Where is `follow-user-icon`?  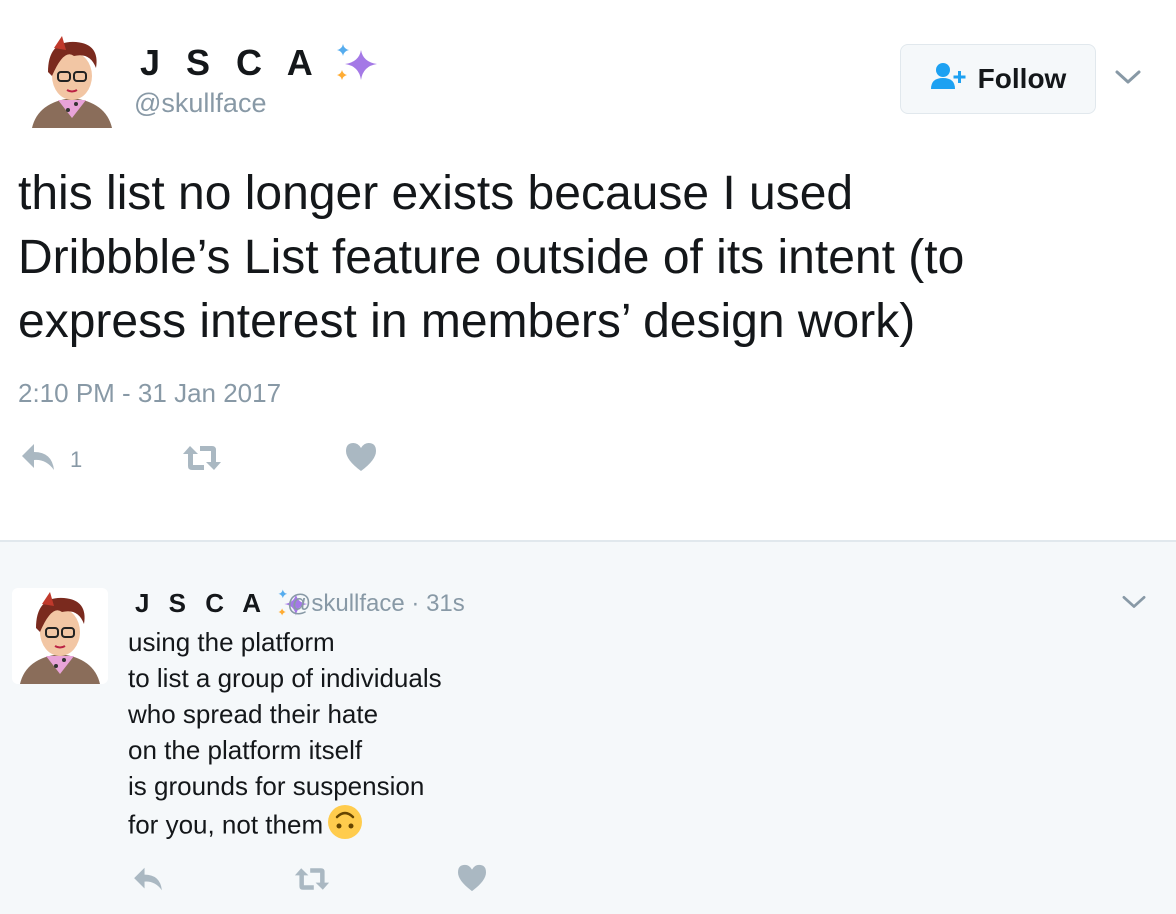 follow-user-icon is located at coordinates (949, 79).